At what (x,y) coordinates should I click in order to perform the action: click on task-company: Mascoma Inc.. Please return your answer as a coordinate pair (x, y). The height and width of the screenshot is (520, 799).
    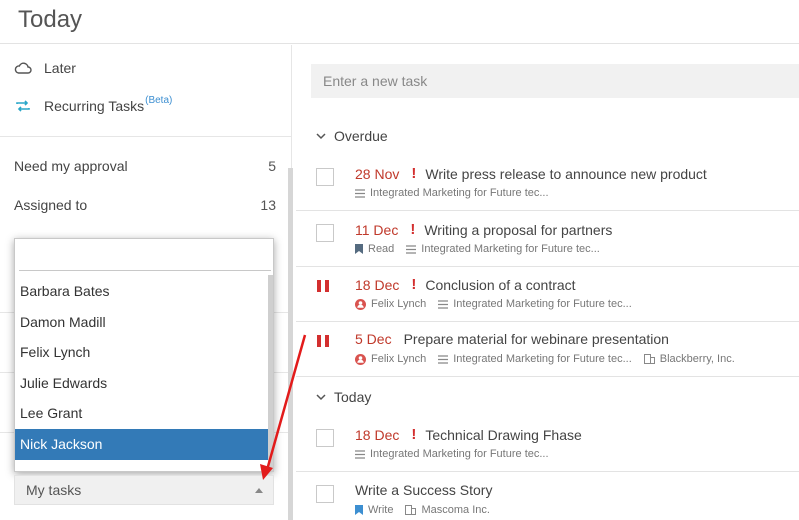
    Looking at the image, I should click on (447, 510).